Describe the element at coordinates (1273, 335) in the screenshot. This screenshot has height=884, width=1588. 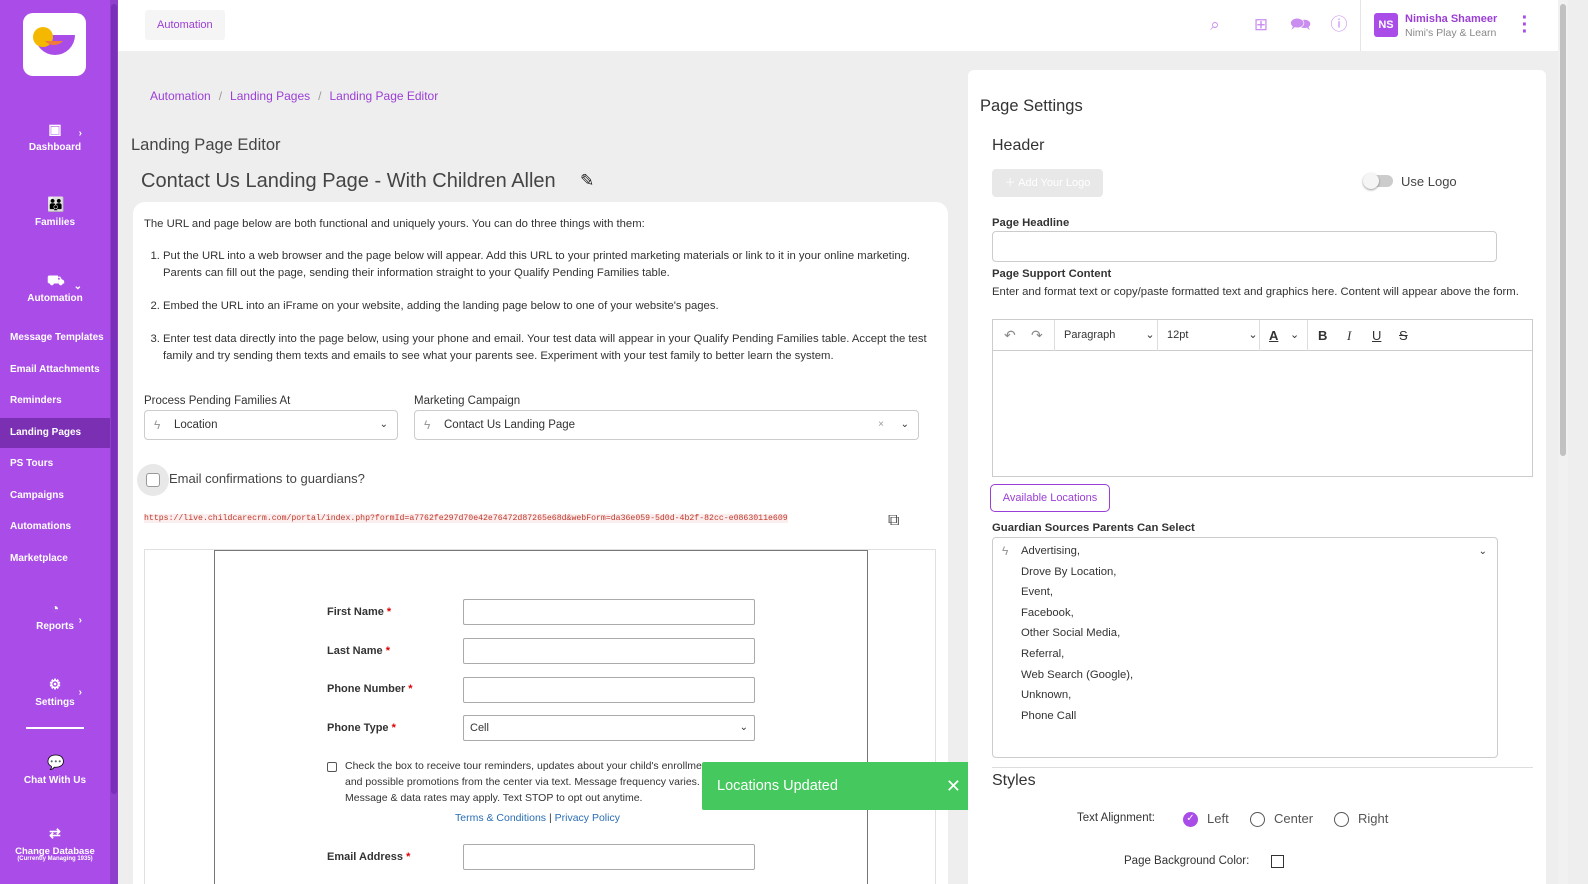
I see `text-color-icon: A` at that location.